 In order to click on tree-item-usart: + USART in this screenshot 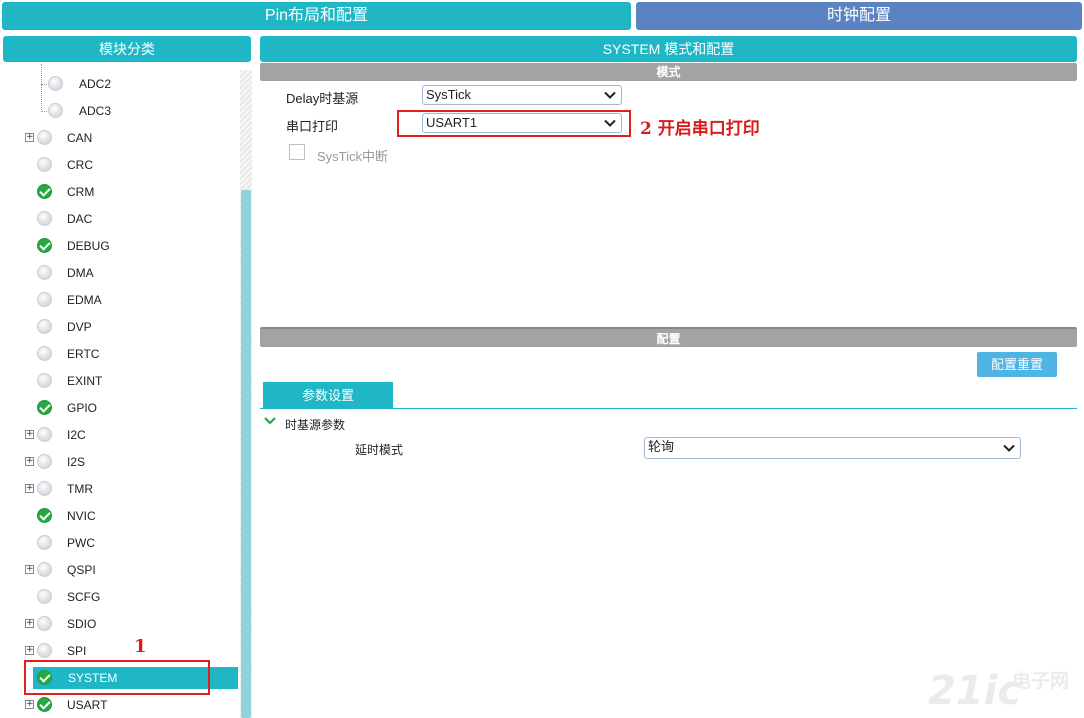, I will do `click(120, 705)`.